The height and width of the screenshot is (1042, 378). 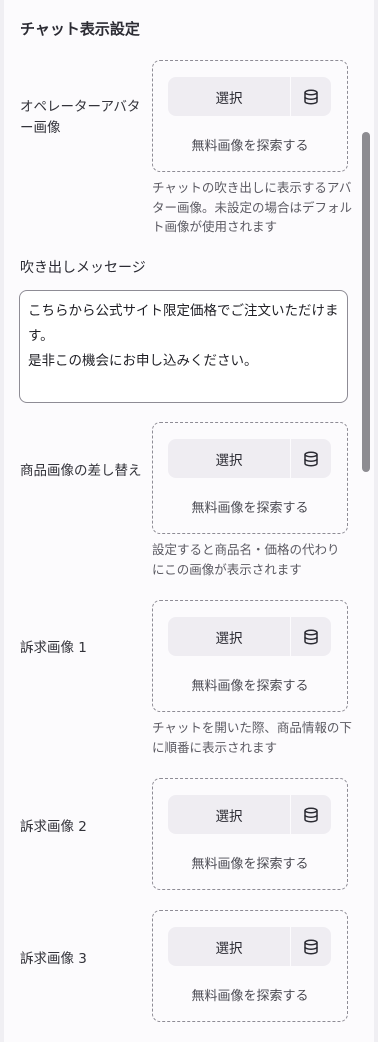 I want to click on operator-avatar-label: オペレーターアバター画像, so click(x=80, y=117).